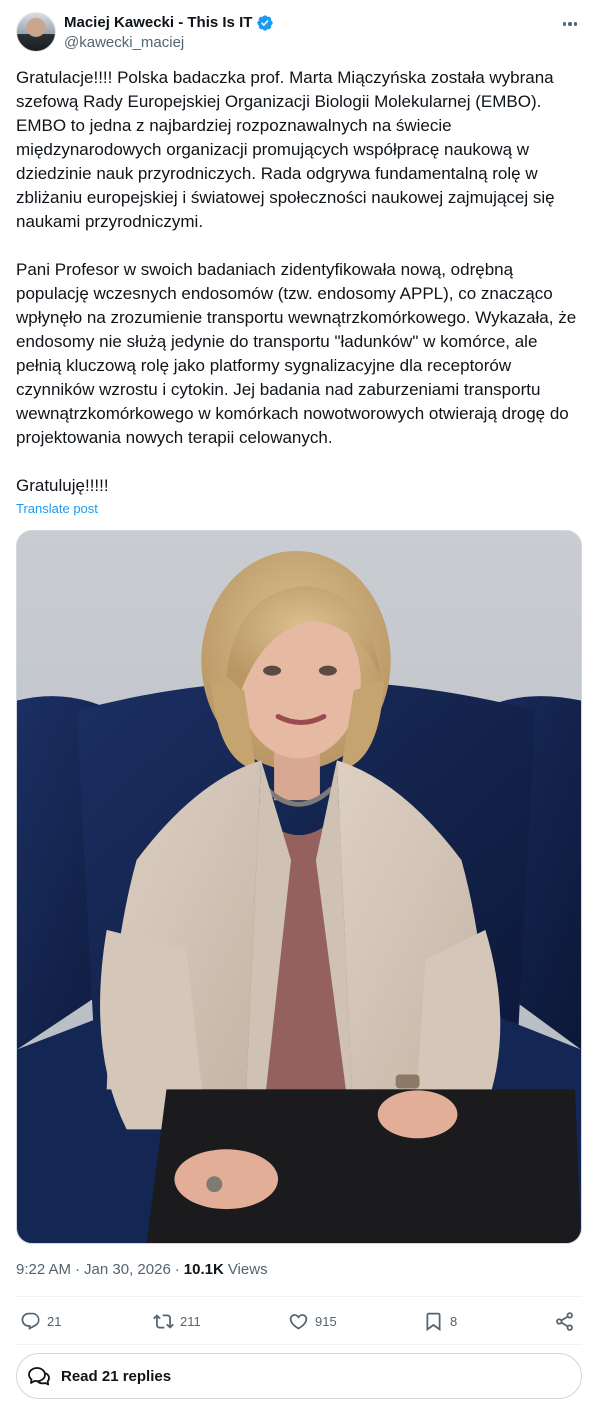  I want to click on read-replies-label: Read 21 replies, so click(116, 1376).